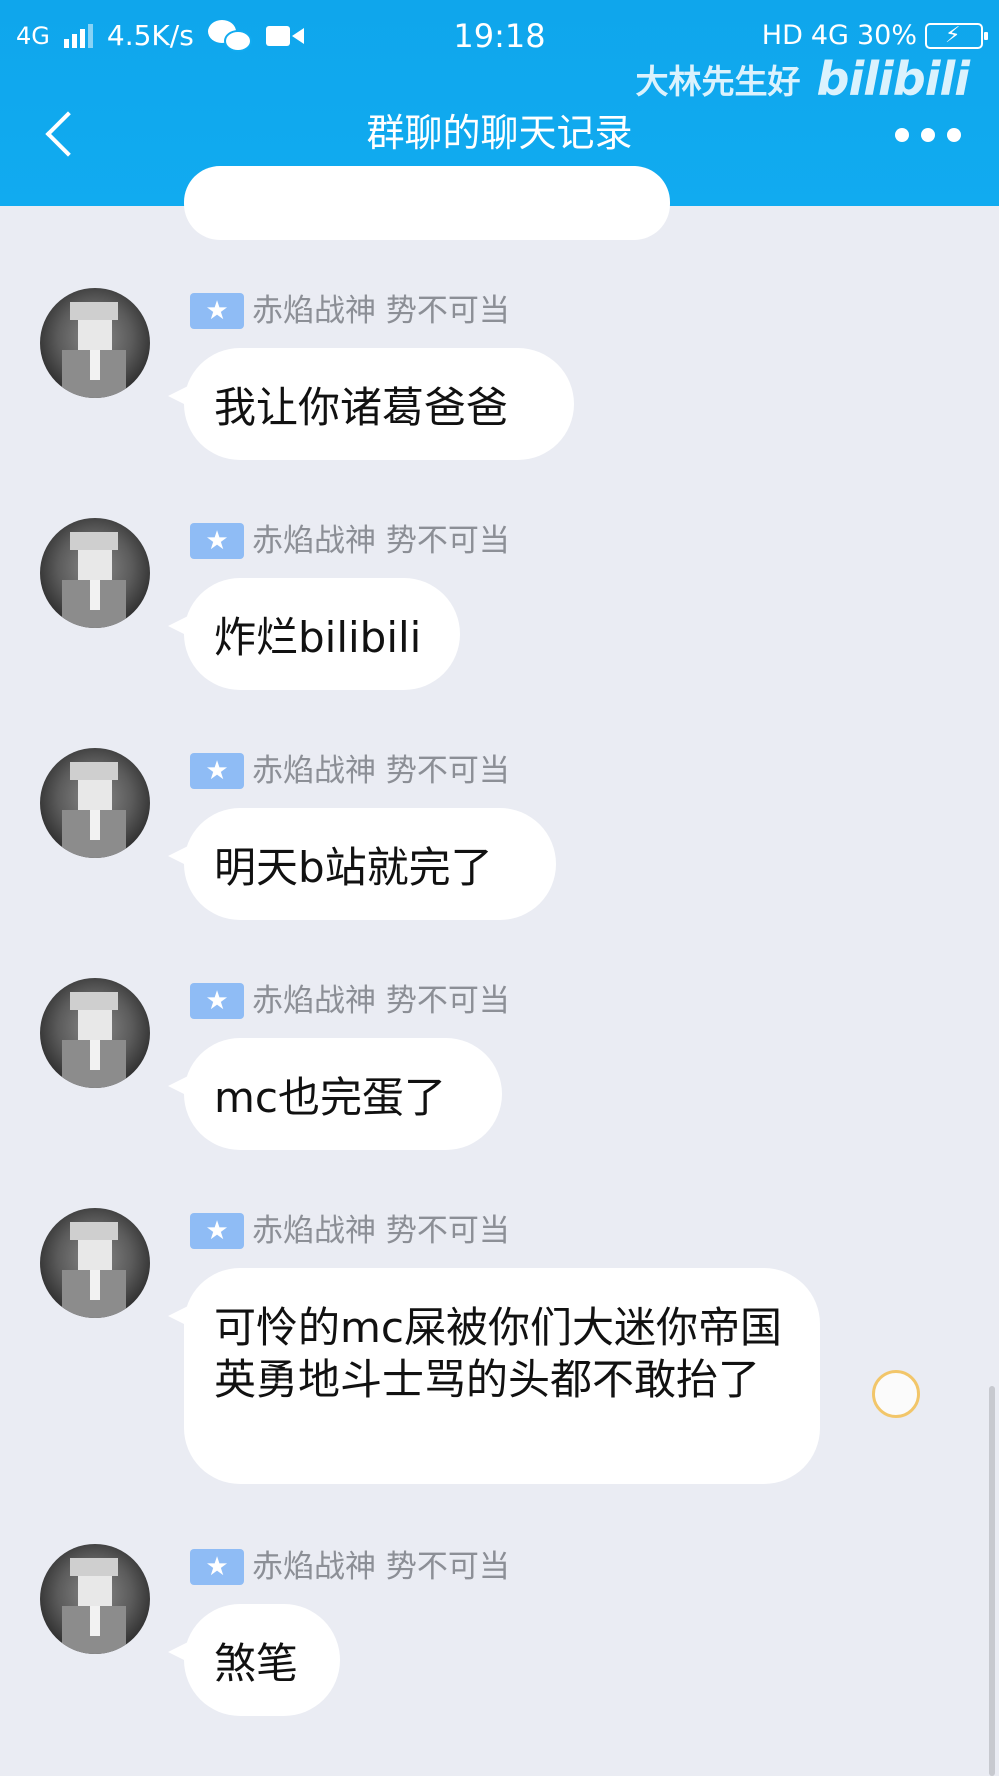 The width and height of the screenshot is (999, 1776). I want to click on message-bubble: 可怜的mc屎被你们大迷你帝国英勇地斗士骂的头都不敢抬了, so click(494, 1376).